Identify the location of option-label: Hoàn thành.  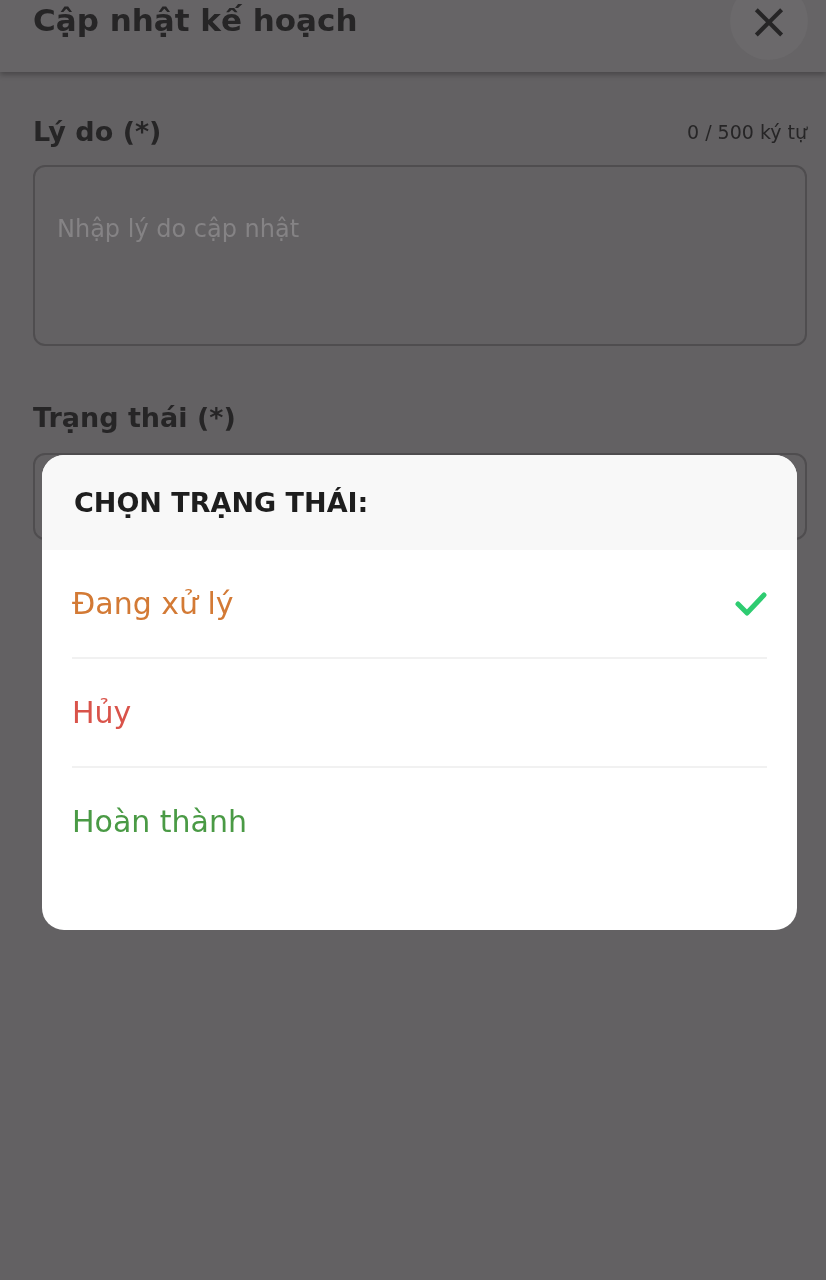
(160, 821).